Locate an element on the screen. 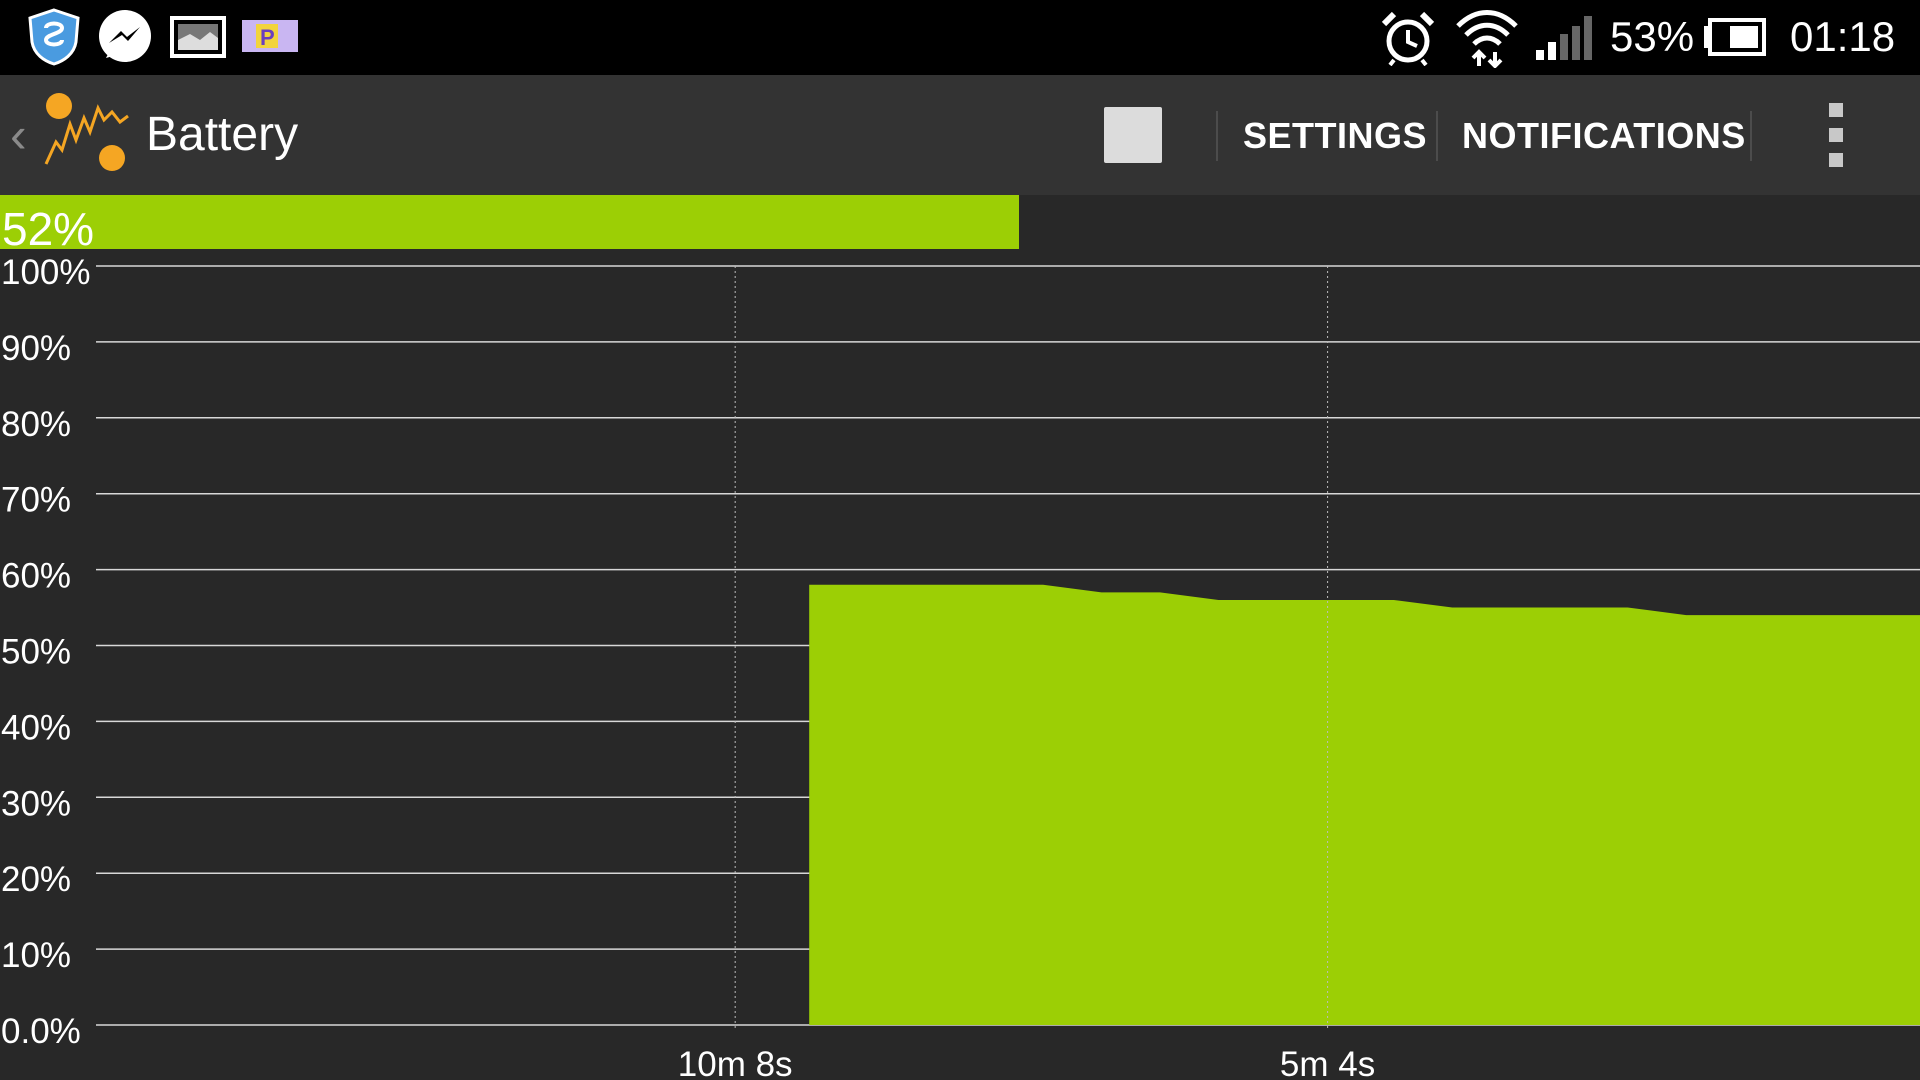  svg-text: P is located at coordinates (267, 37).